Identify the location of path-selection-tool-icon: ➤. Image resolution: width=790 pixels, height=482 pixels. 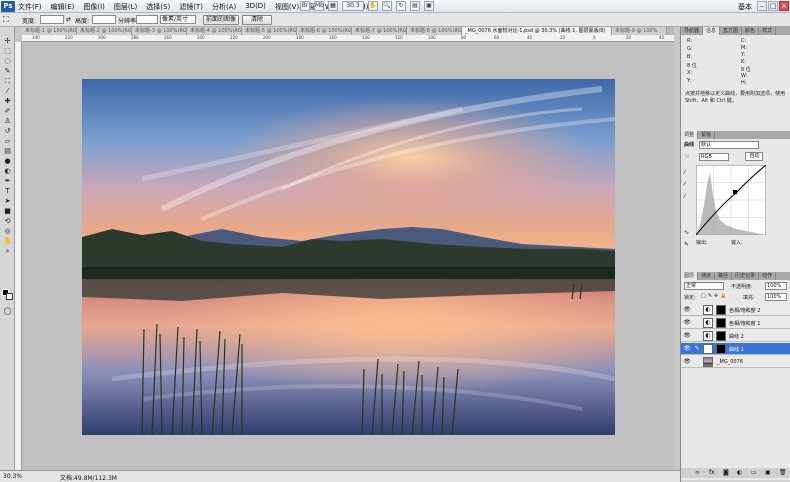
(7, 201).